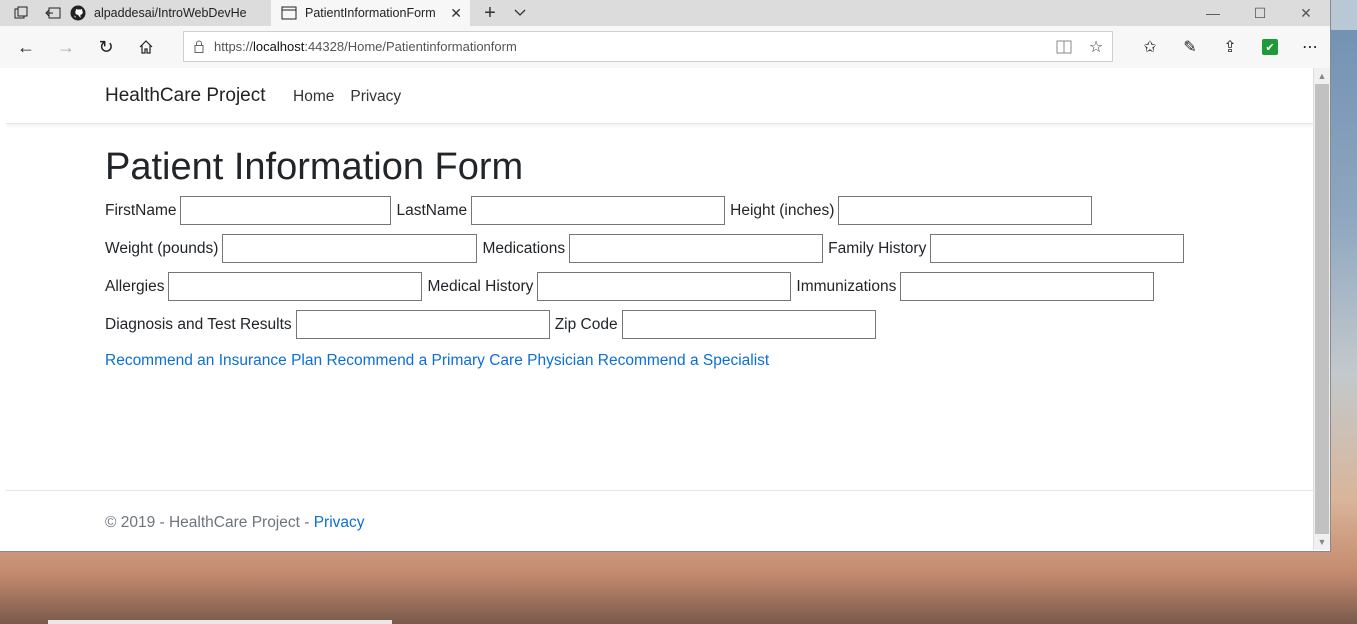  I want to click on first-name-label: FirstName, so click(141, 210).